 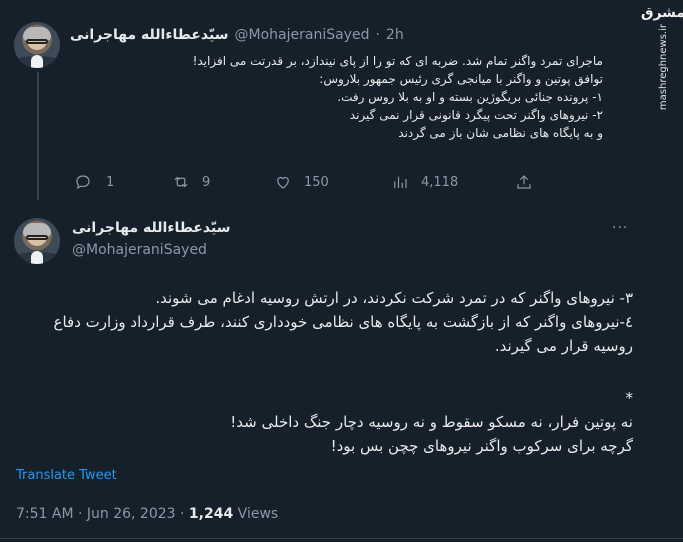 What do you see at coordinates (500, 133) in the screenshot?
I see `tweet1-line: و به پایگاه های نظامی شان باز می گردند` at bounding box center [500, 133].